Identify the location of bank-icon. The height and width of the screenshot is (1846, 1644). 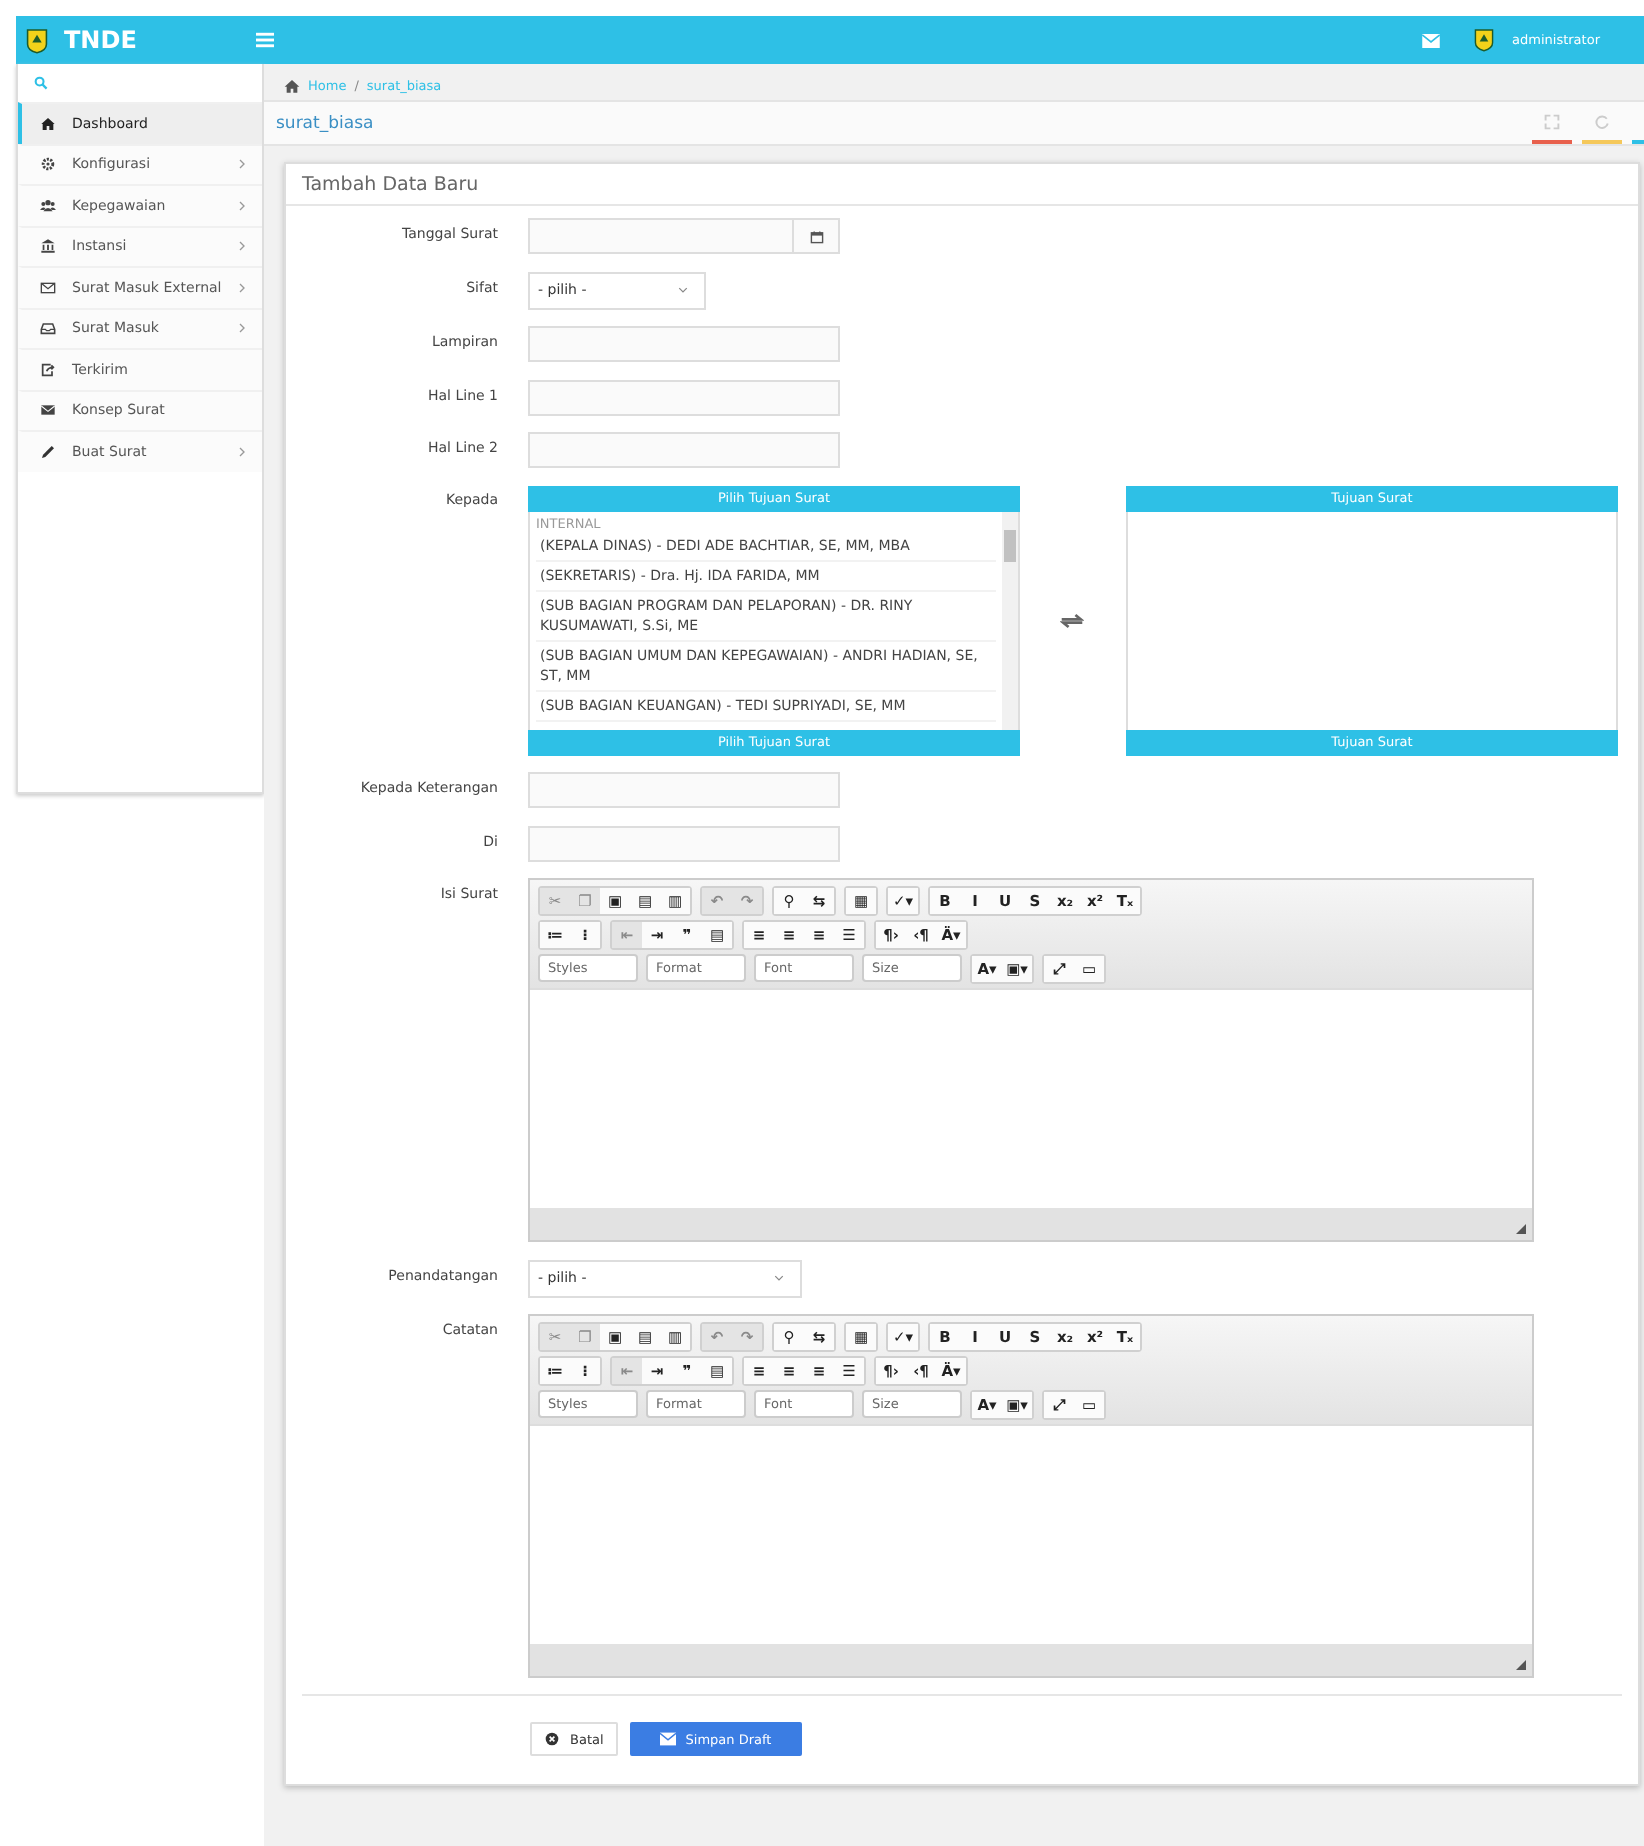
(48, 246).